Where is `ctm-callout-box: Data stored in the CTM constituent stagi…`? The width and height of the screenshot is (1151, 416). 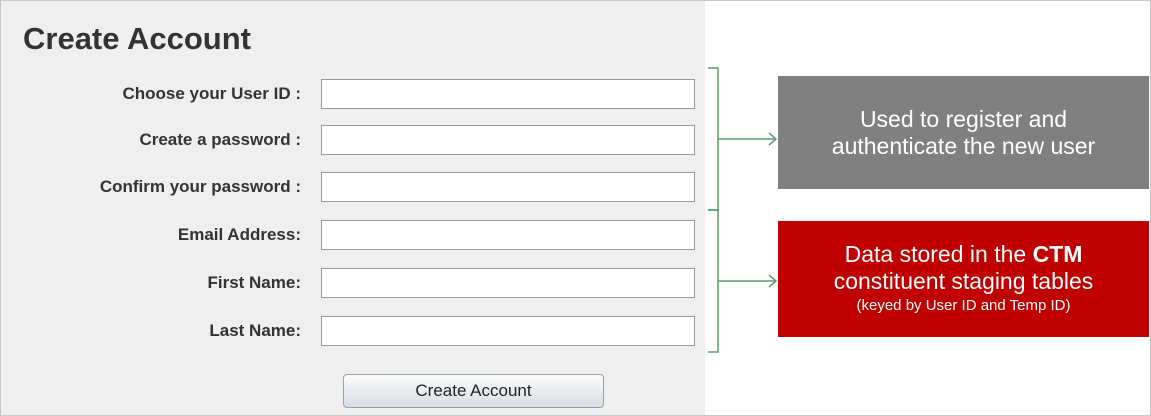
ctm-callout-box: Data stored in the CTM constituent stagi… is located at coordinates (963, 279).